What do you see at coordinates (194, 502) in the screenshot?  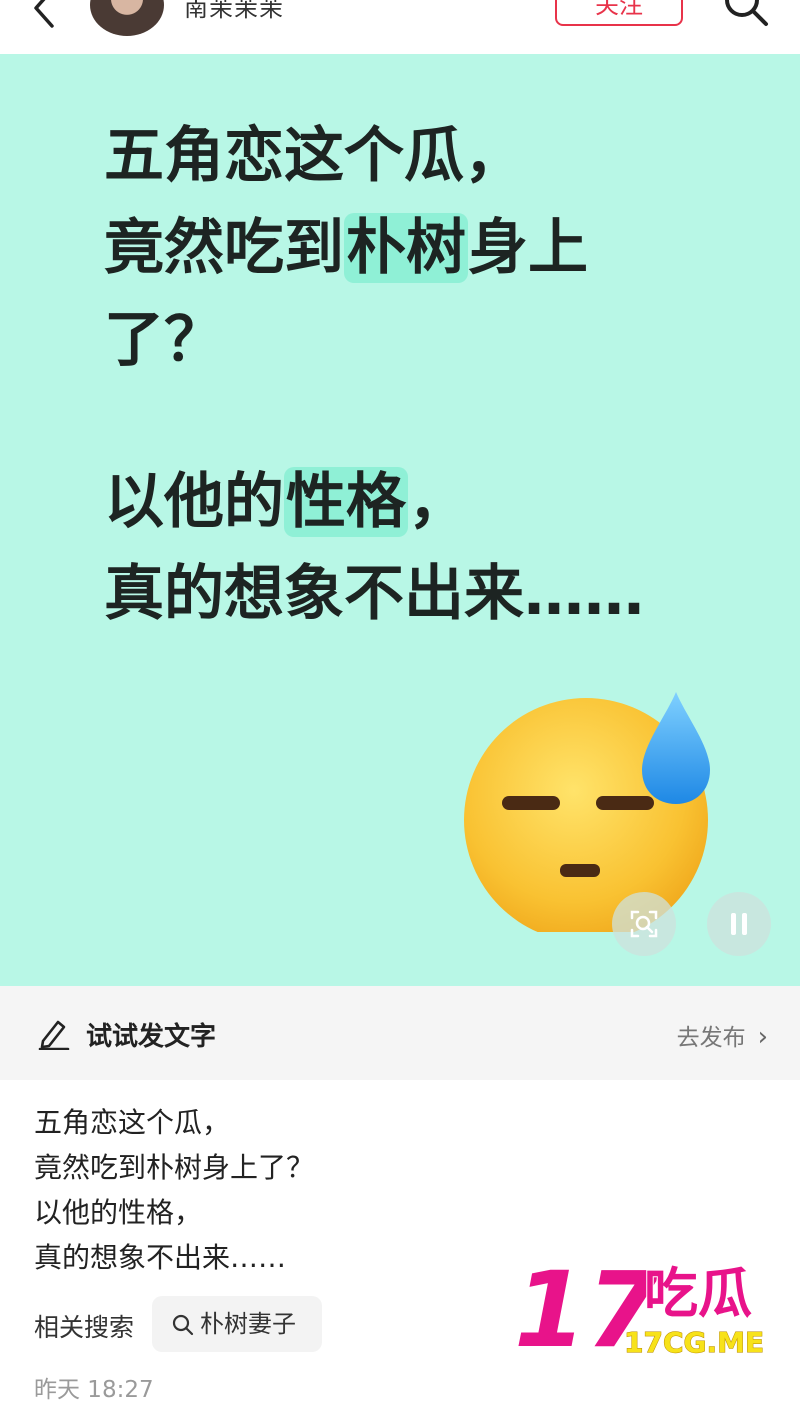 I see `headline-text: 以他的` at bounding box center [194, 502].